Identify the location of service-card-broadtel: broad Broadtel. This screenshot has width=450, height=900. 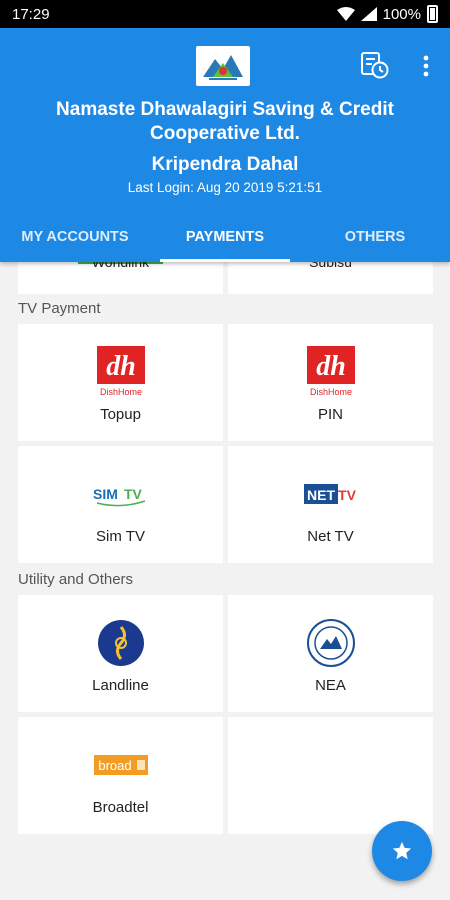
(120, 775).